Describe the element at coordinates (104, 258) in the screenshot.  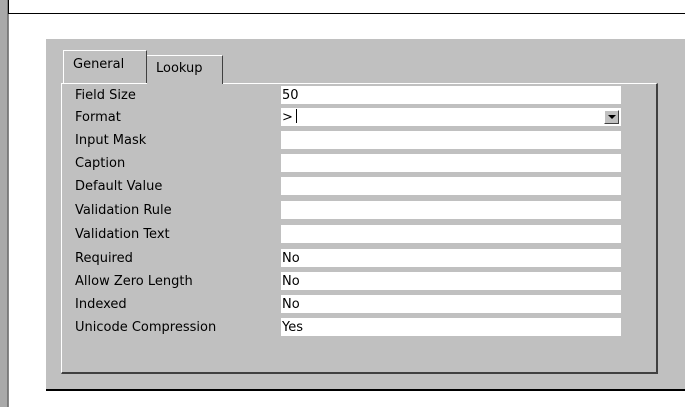
I see `required-label: Required` at that location.